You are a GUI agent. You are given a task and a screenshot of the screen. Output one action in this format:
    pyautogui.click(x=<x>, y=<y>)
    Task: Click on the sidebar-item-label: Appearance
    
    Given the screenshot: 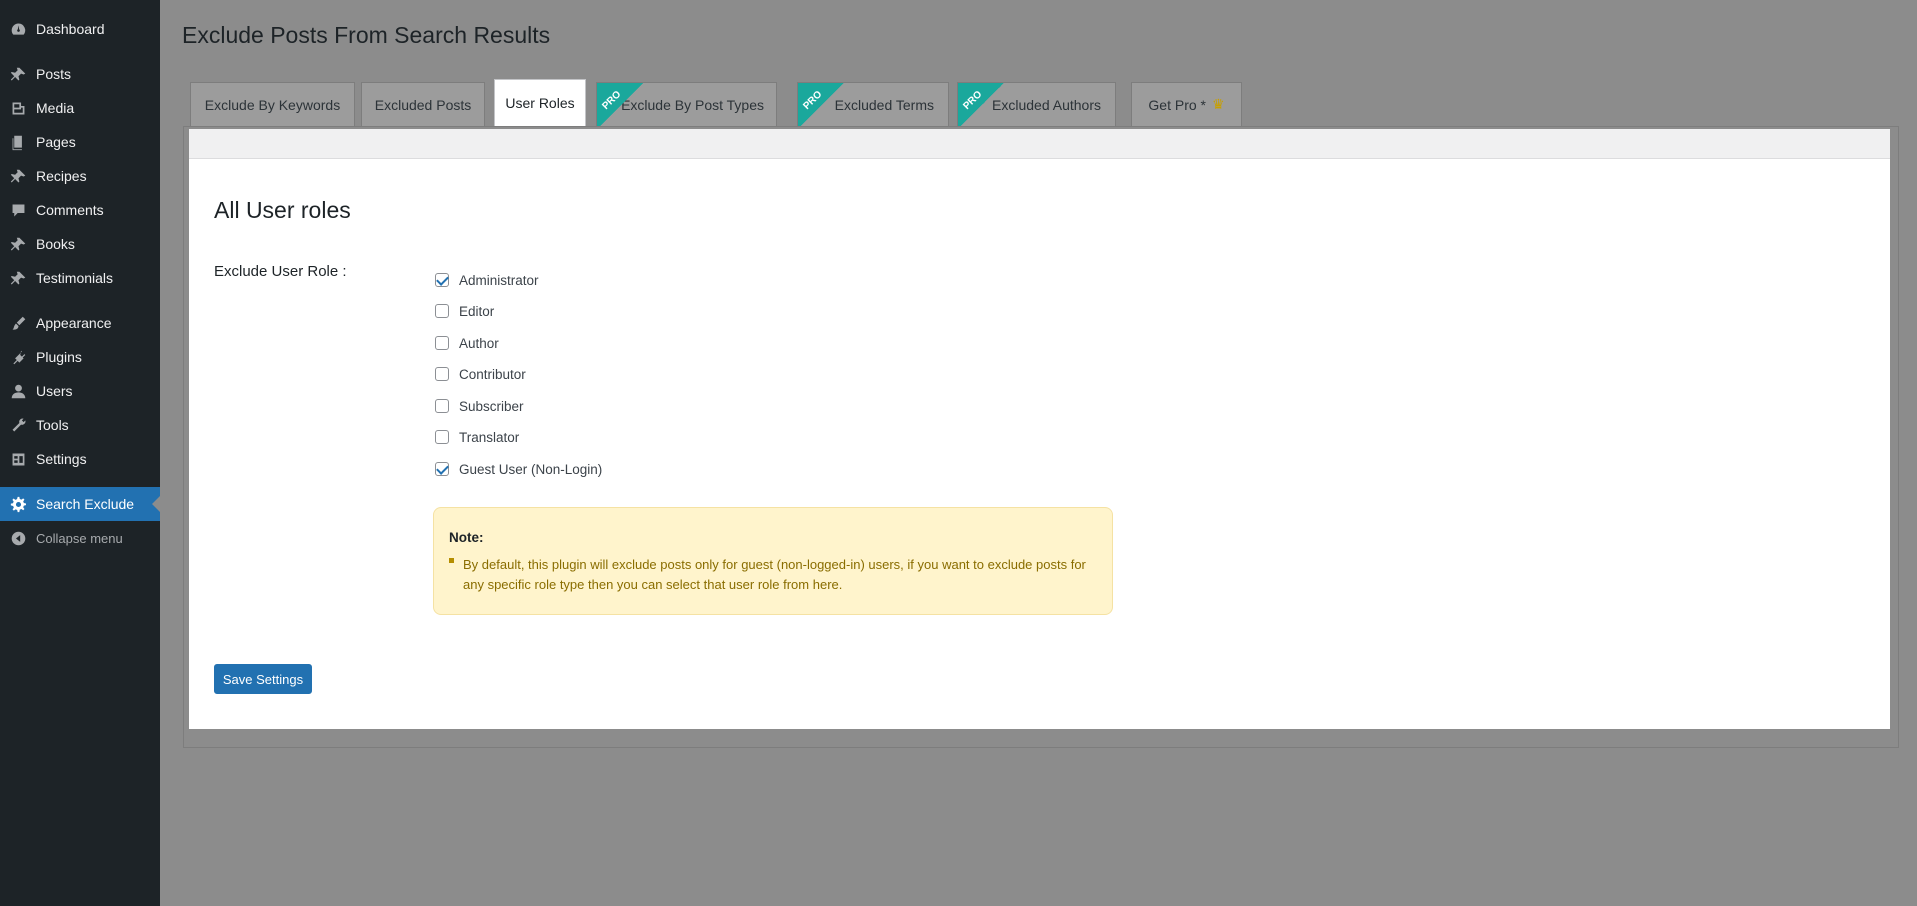 What is the action you would take?
    pyautogui.click(x=74, y=323)
    